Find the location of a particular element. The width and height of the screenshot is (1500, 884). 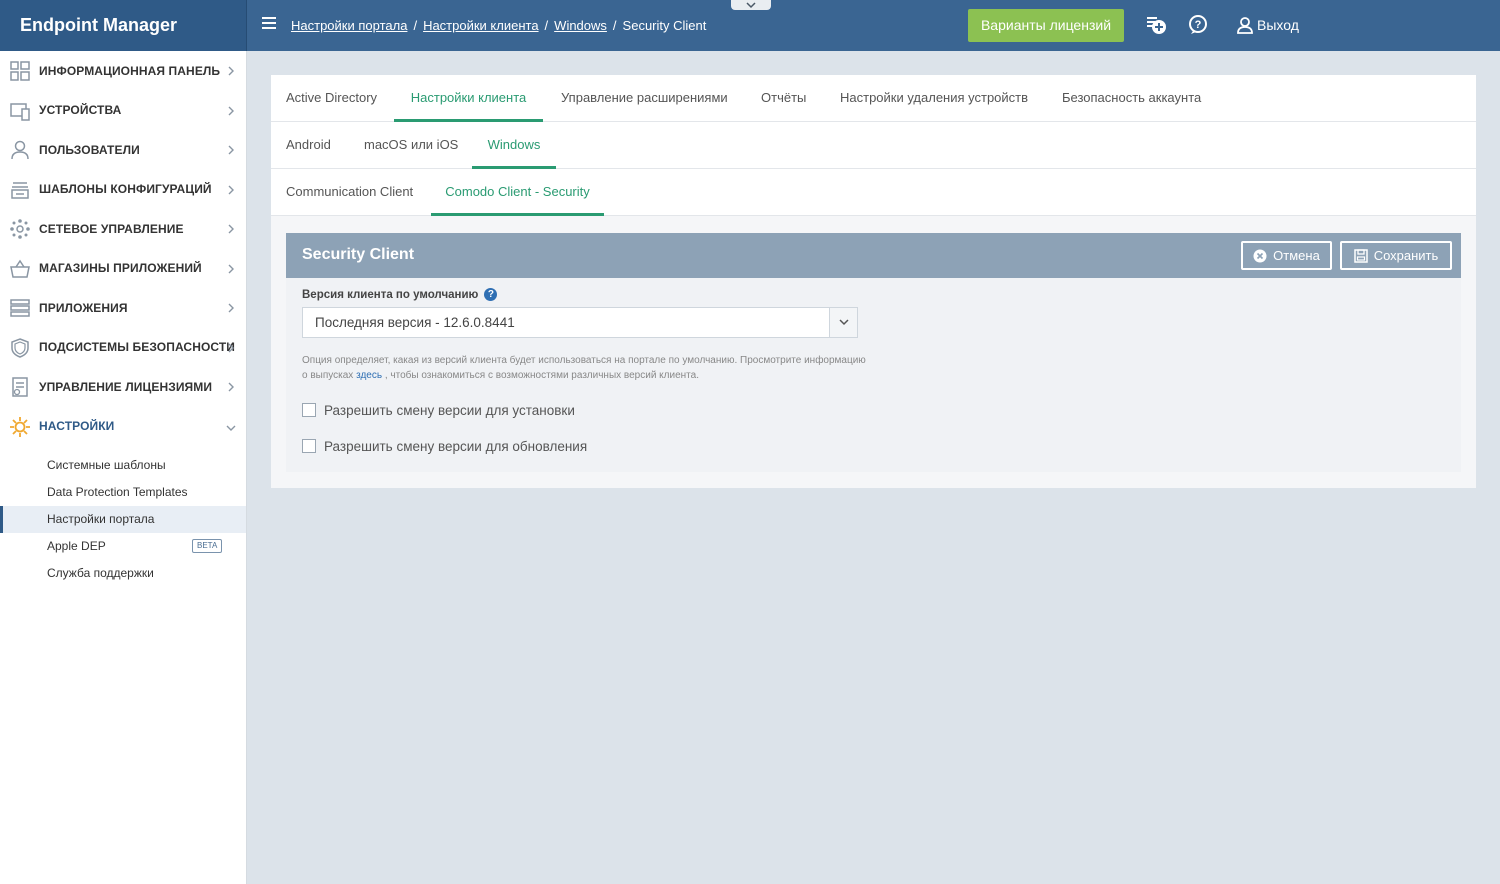

logout-button: Выход is located at coordinates (1267, 25).